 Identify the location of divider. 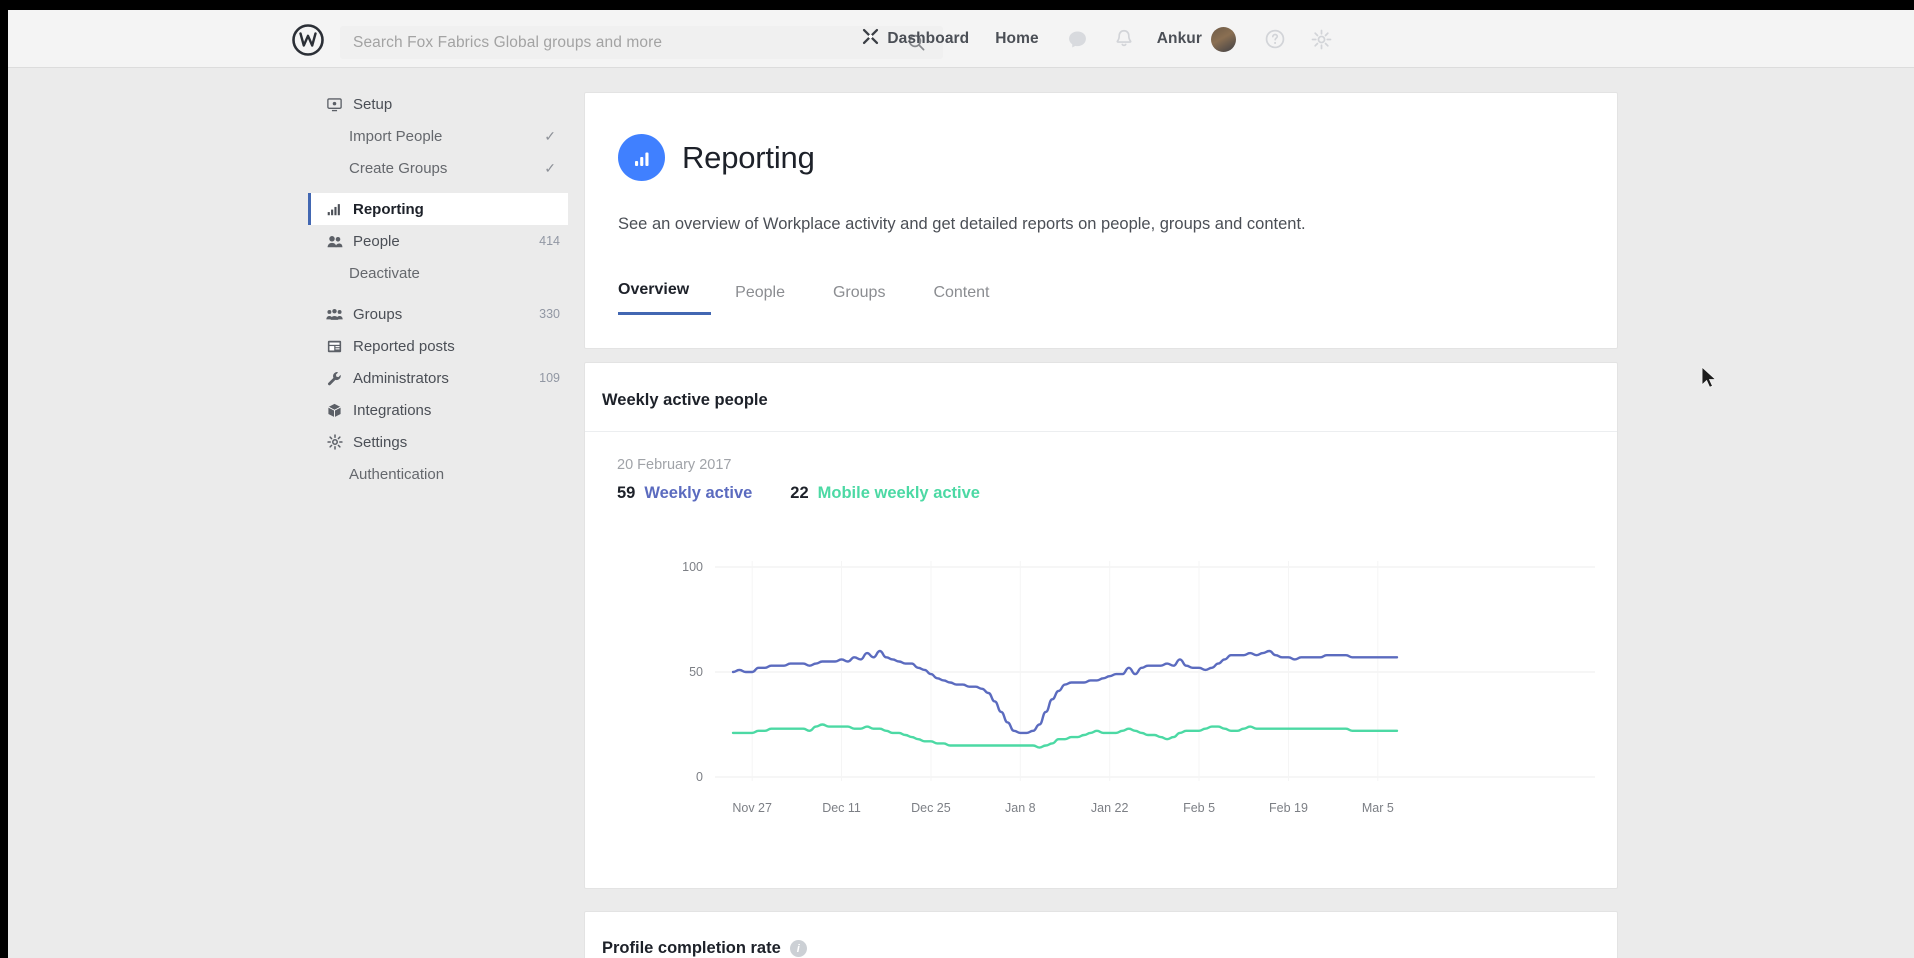
(1101, 431).